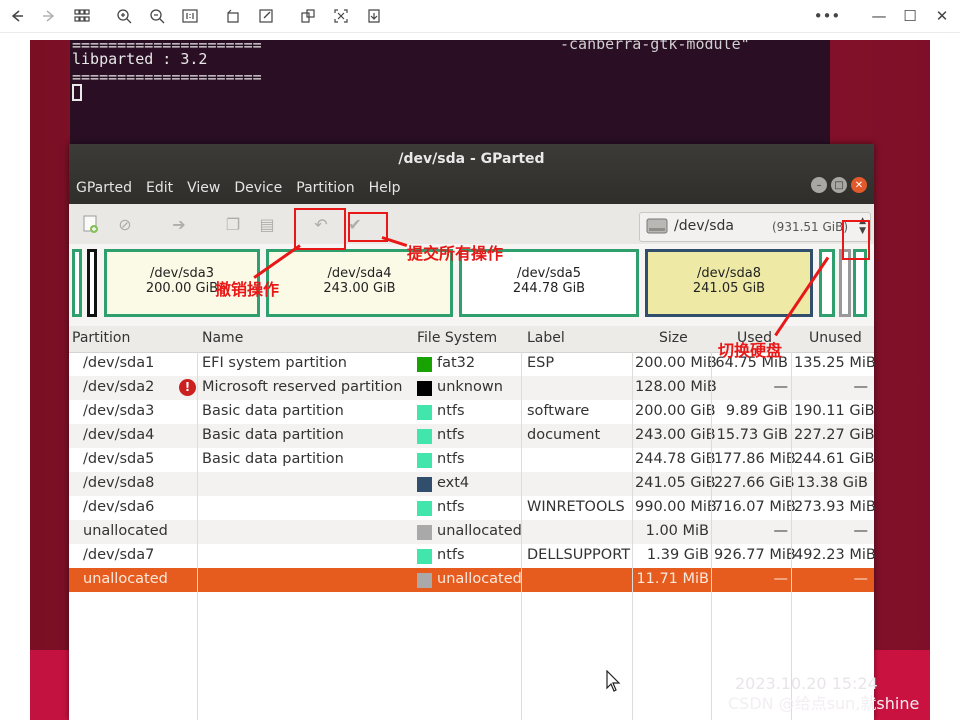  Describe the element at coordinates (157, 16) in the screenshot. I see `zoom-out-icon` at that location.